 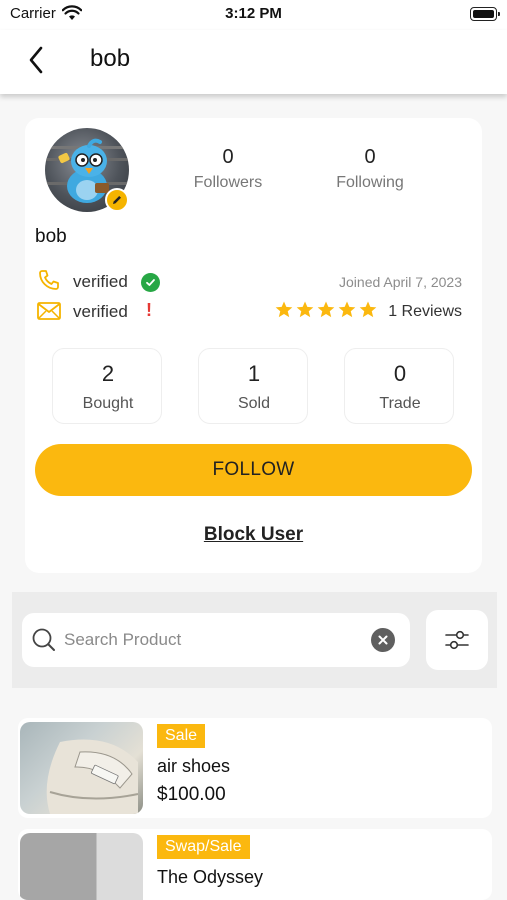 What do you see at coordinates (400, 403) in the screenshot?
I see `trade-label: Trade` at bounding box center [400, 403].